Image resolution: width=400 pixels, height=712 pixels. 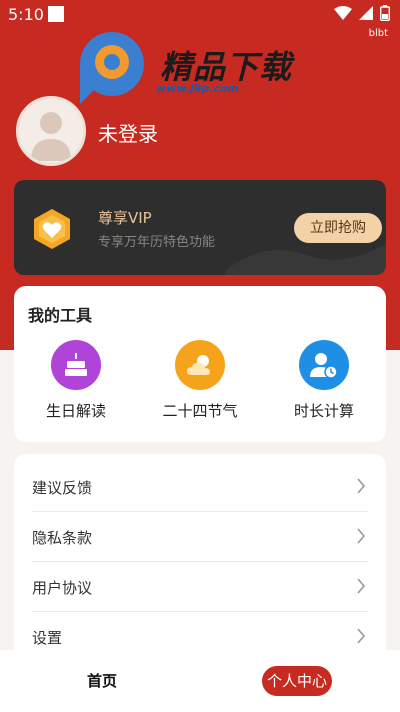 I want to click on tab-profile: 个人中心, so click(x=297, y=681).